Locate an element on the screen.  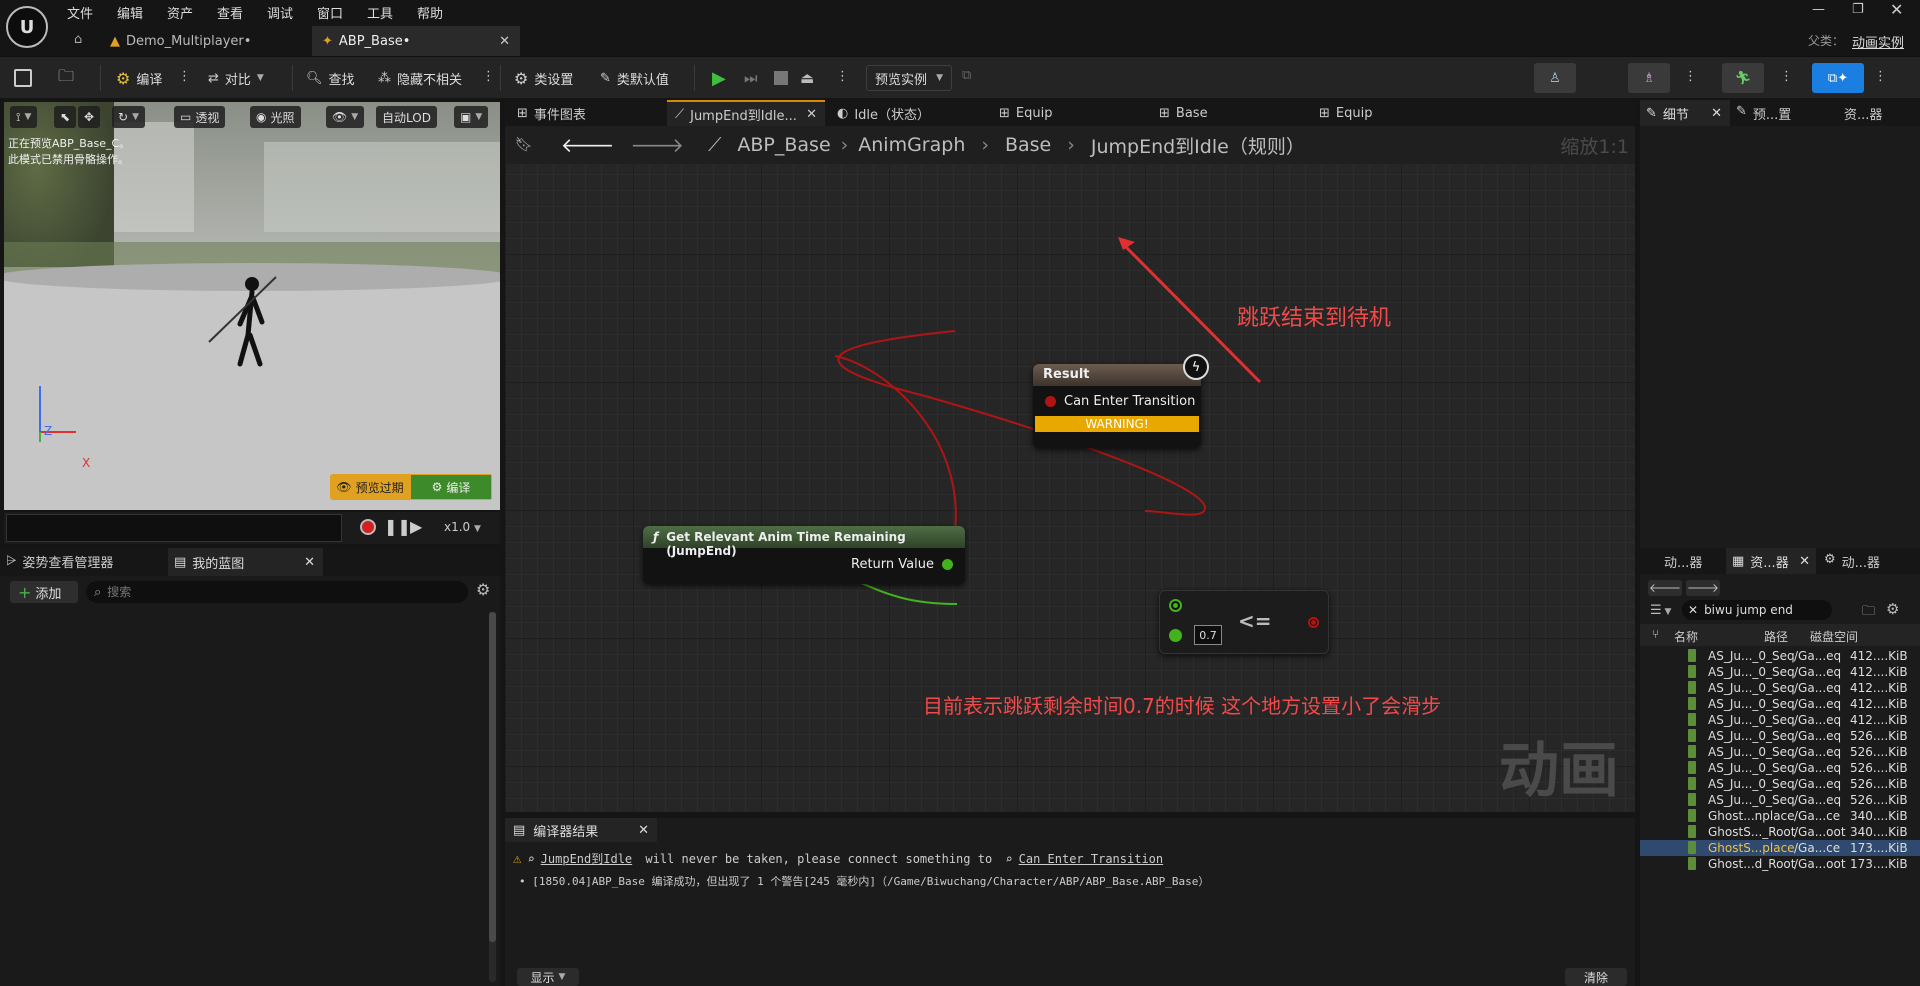
history-forward-button: 🡒 is located at coordinates (1703, 588).